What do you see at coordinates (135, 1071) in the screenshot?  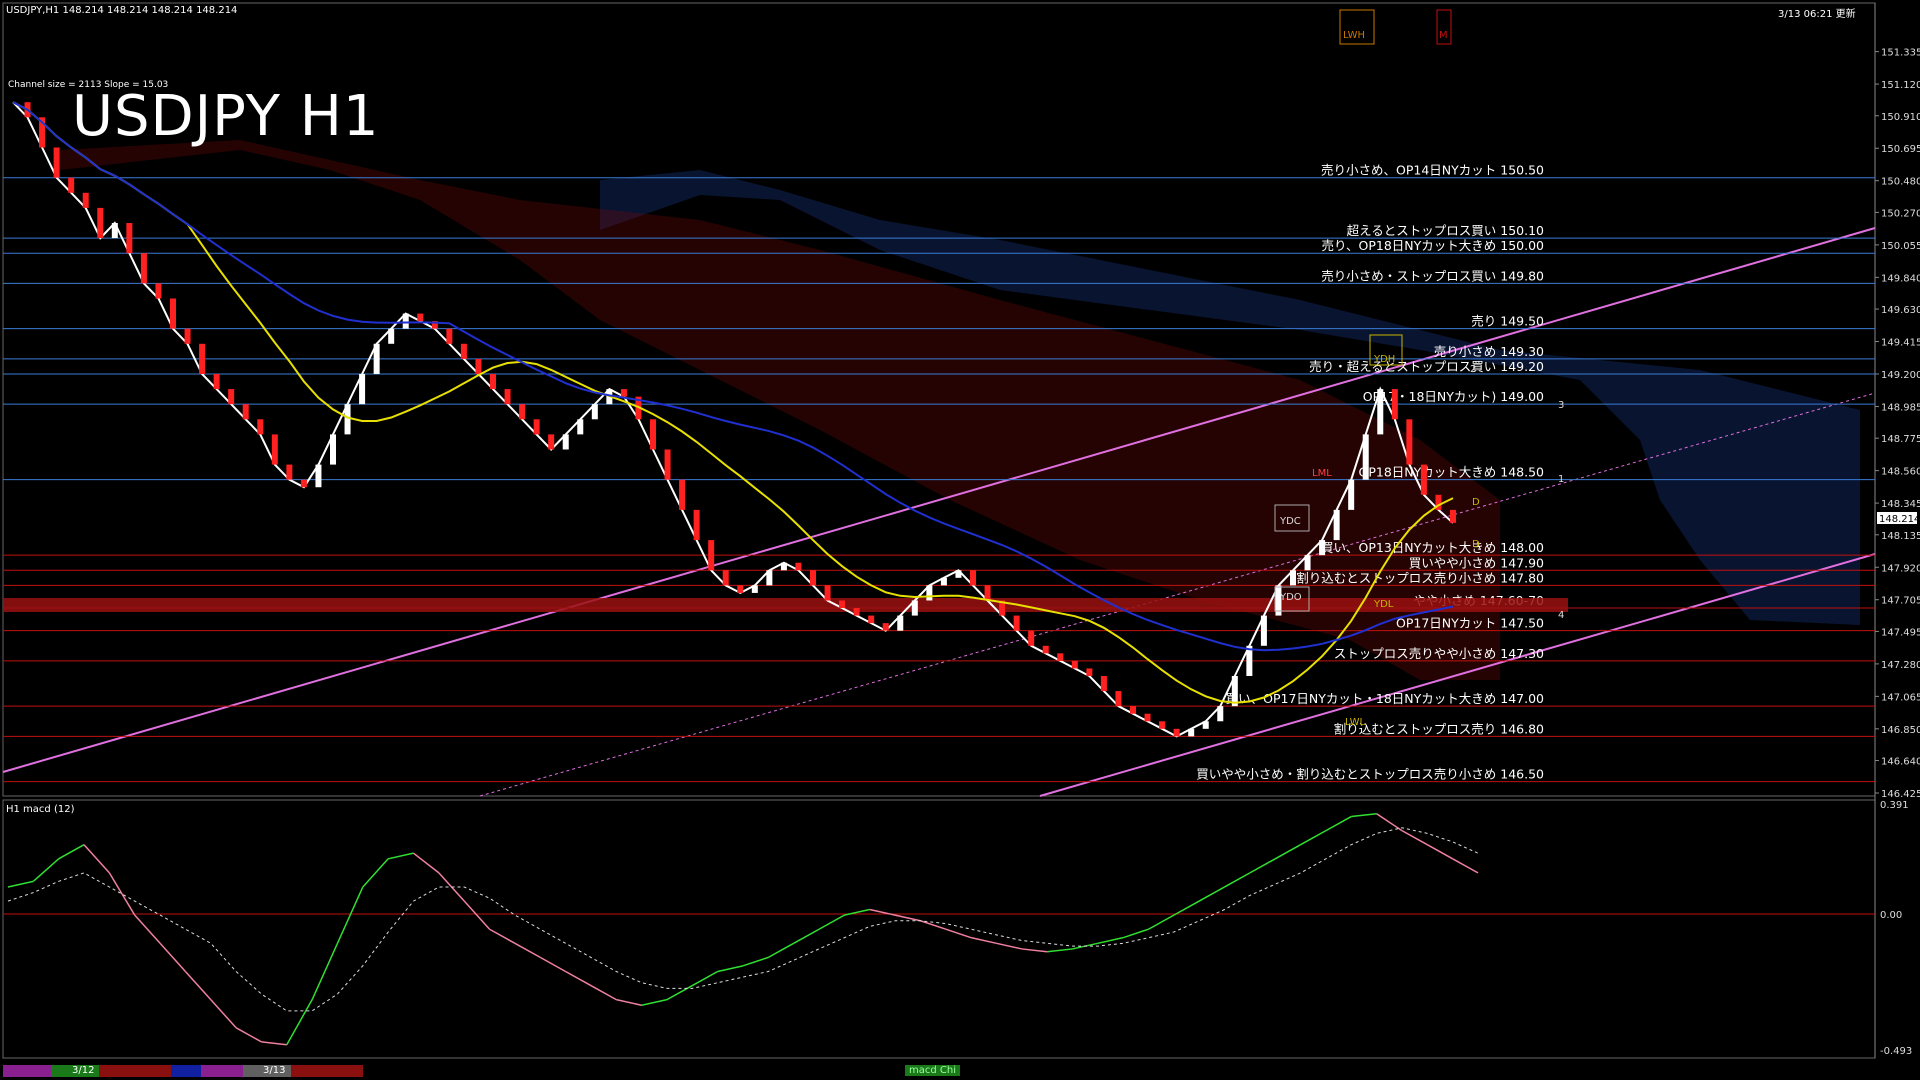 I see `tf-seg-red` at bounding box center [135, 1071].